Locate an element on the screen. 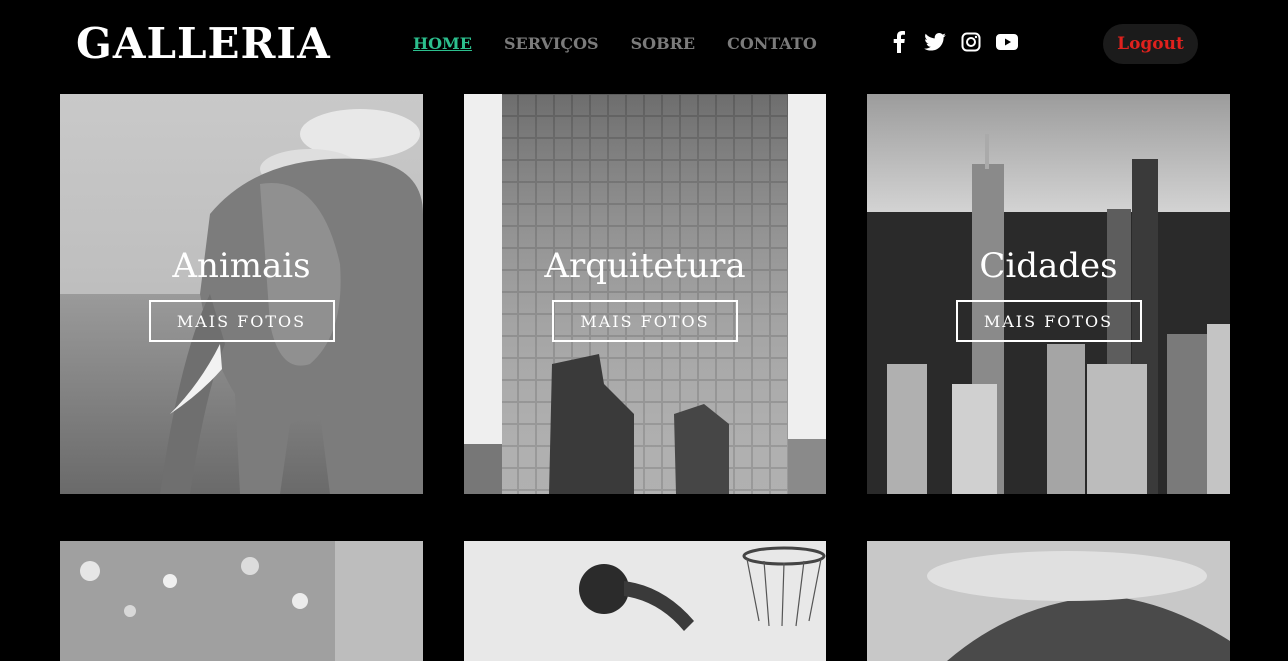  nav-sobre: SOBRE is located at coordinates (663, 44).